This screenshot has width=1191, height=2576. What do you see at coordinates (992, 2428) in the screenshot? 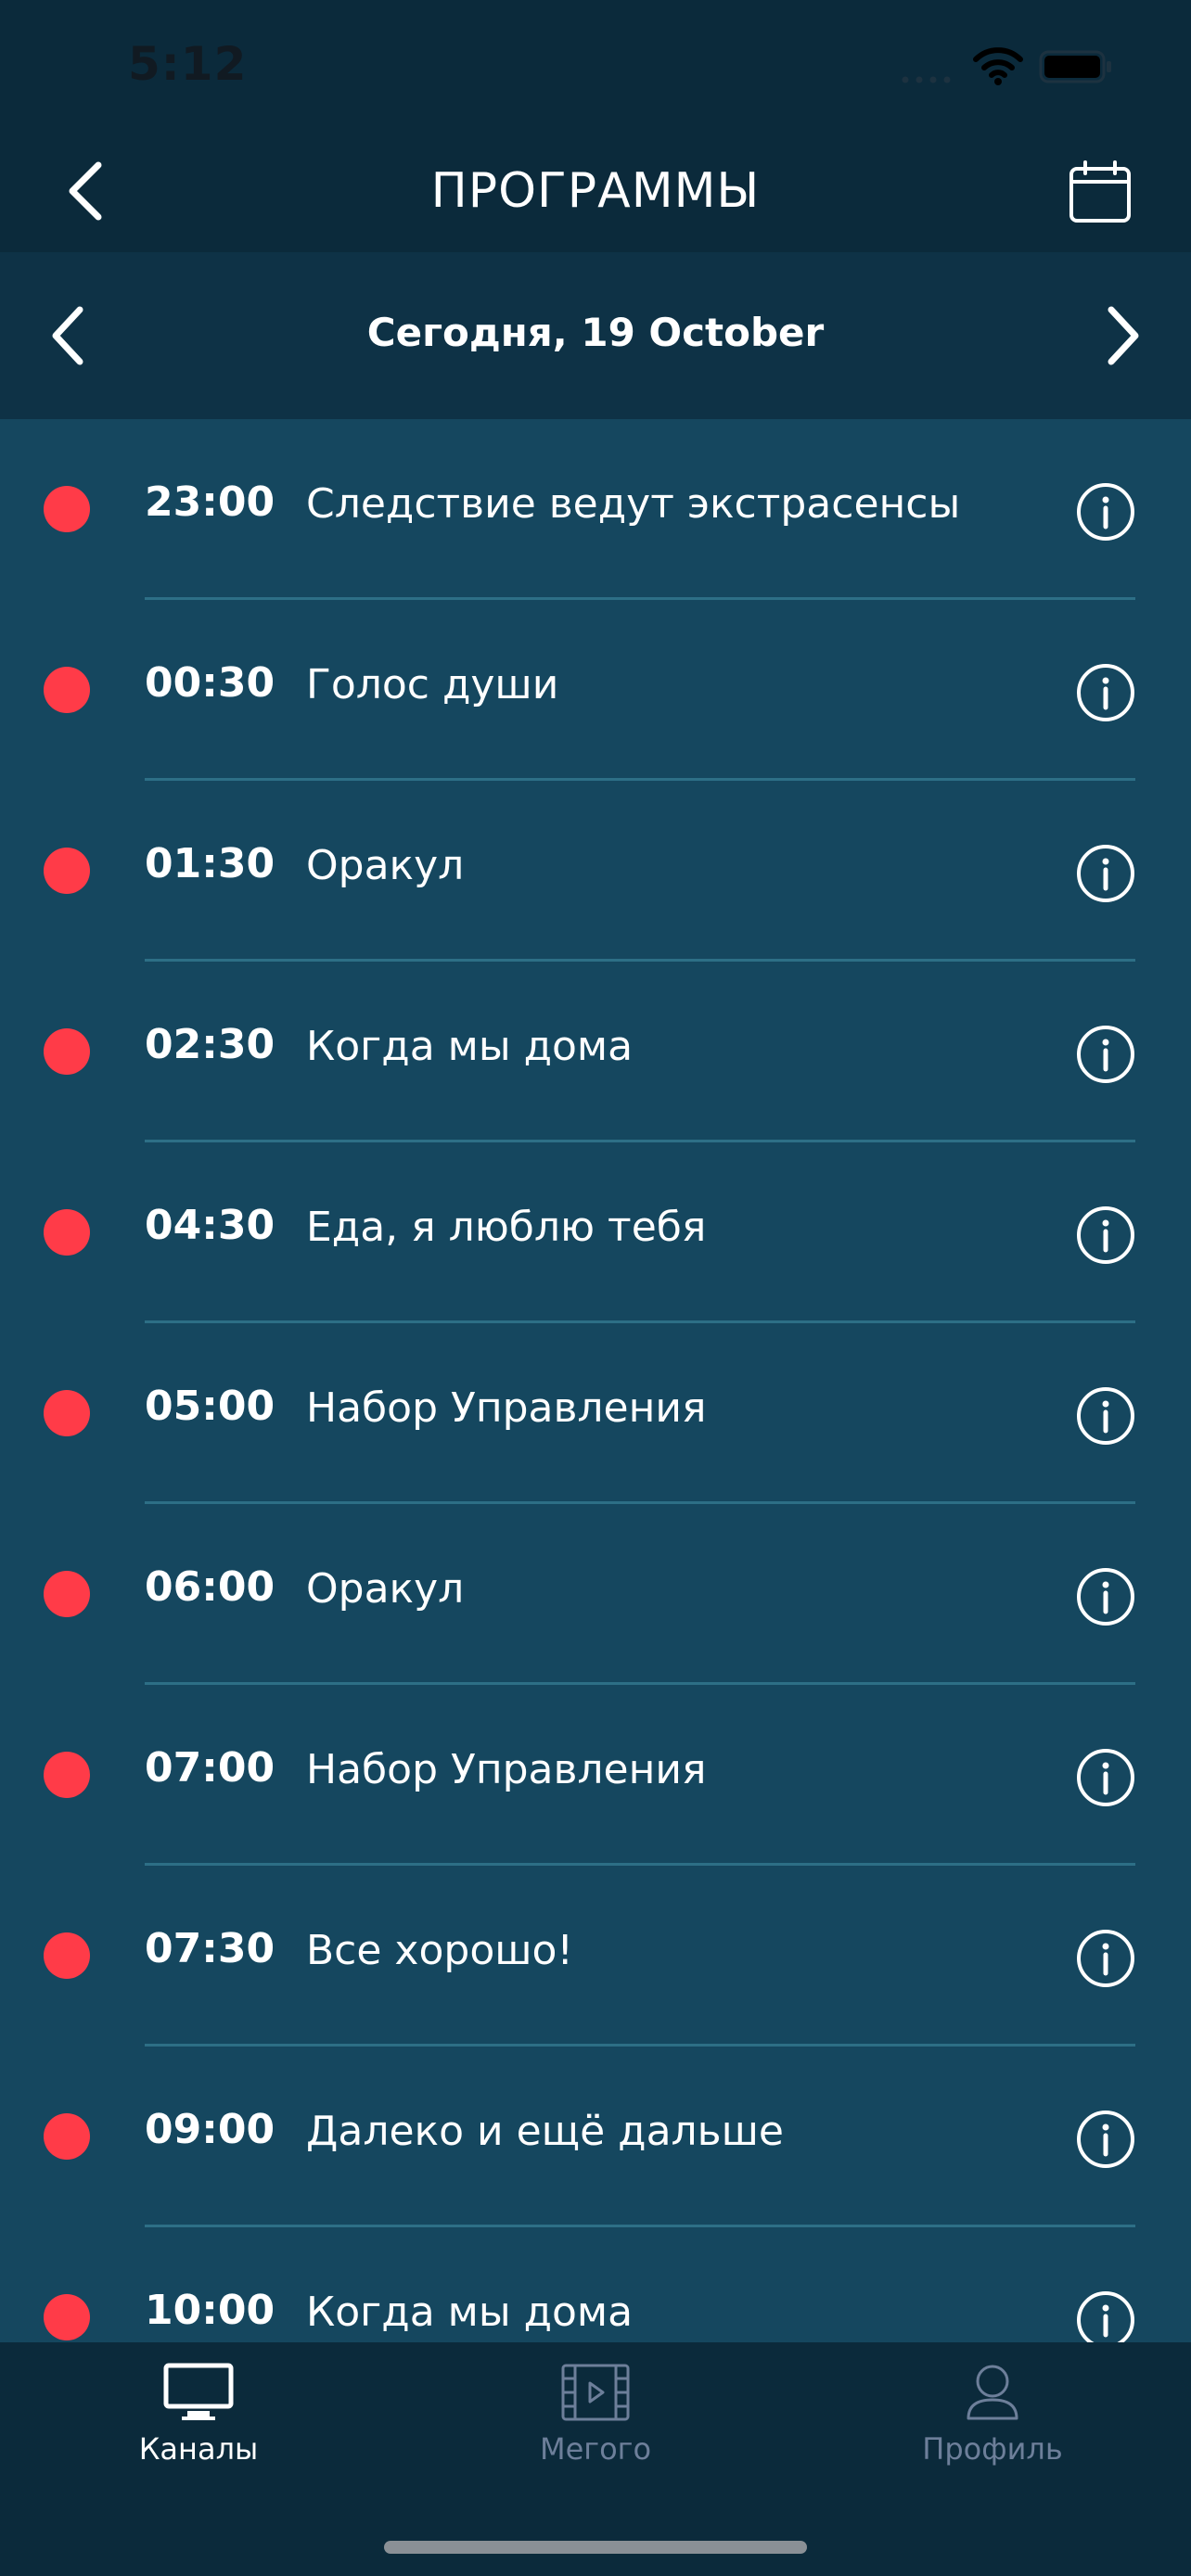
I see `tab-profile: Профиль` at bounding box center [992, 2428].